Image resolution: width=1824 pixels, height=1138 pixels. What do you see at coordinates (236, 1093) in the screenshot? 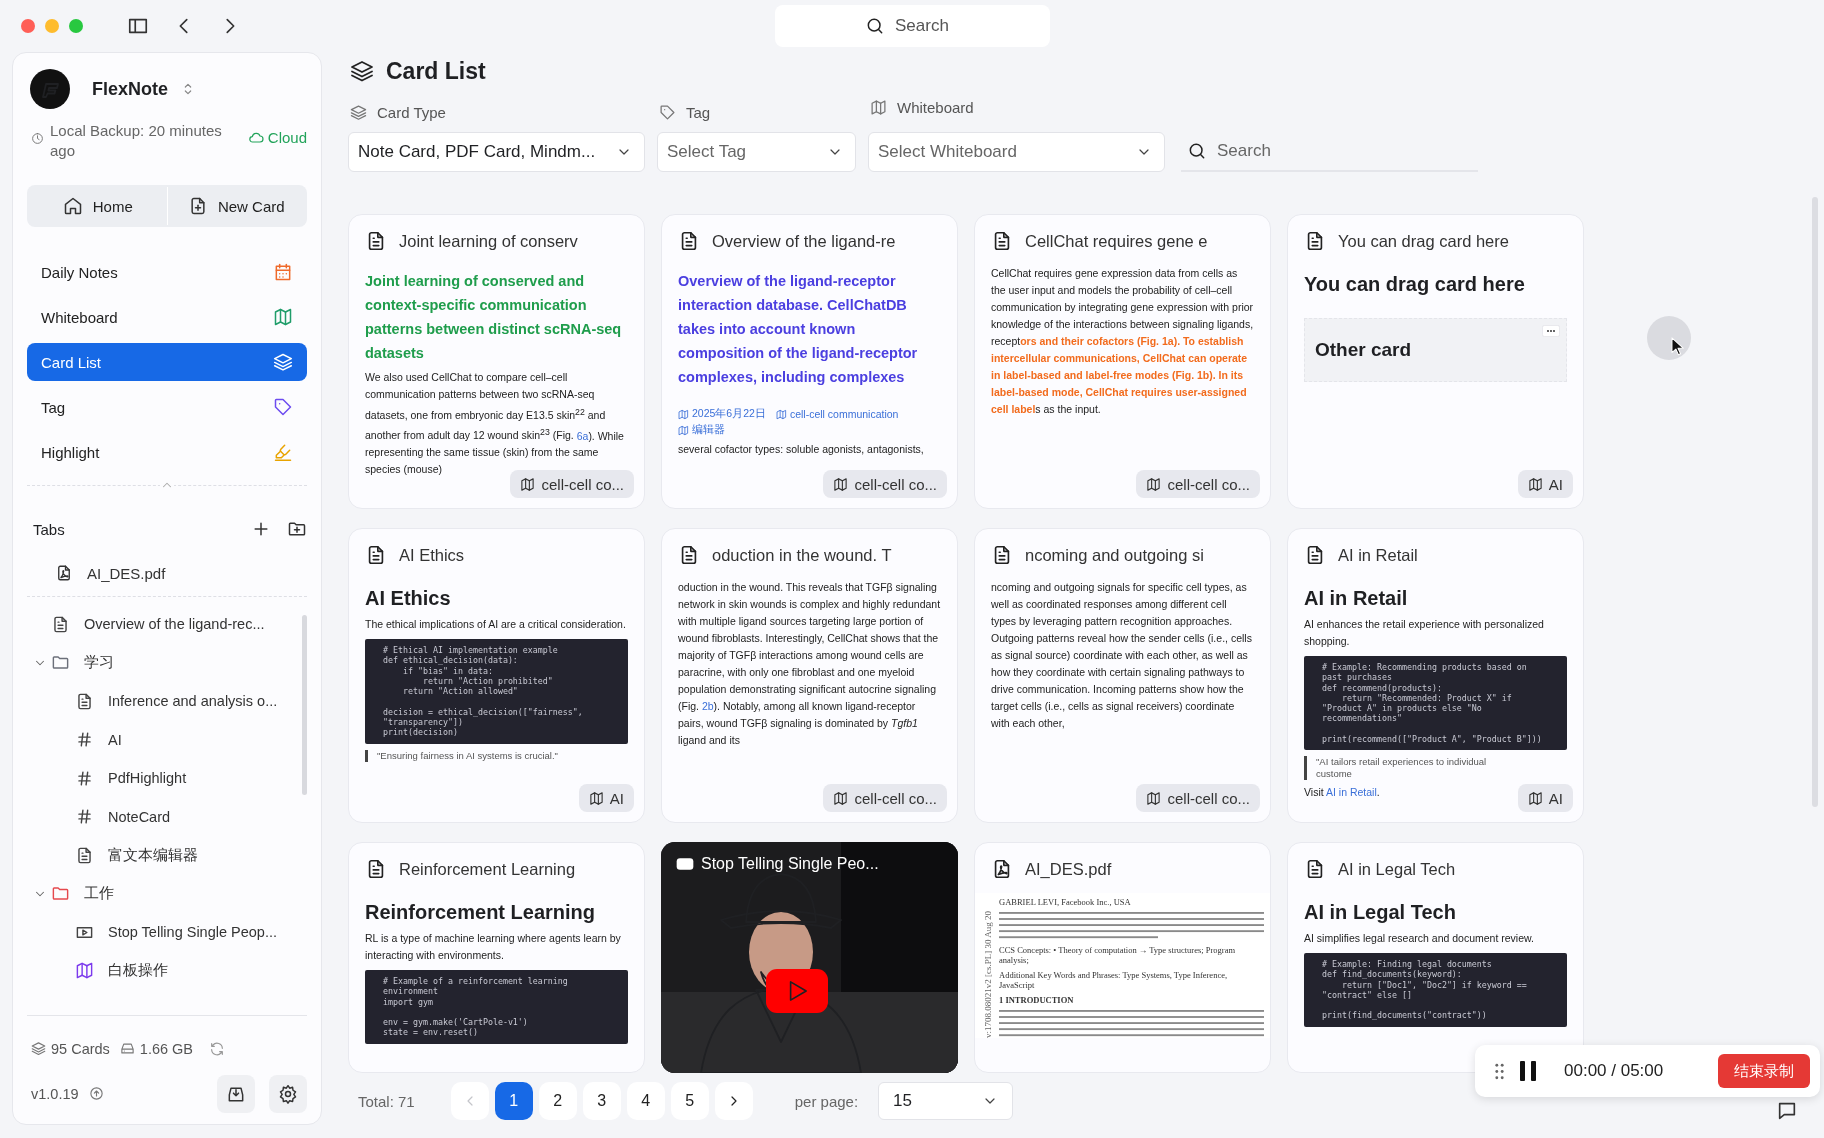
I see `import-button` at bounding box center [236, 1093].